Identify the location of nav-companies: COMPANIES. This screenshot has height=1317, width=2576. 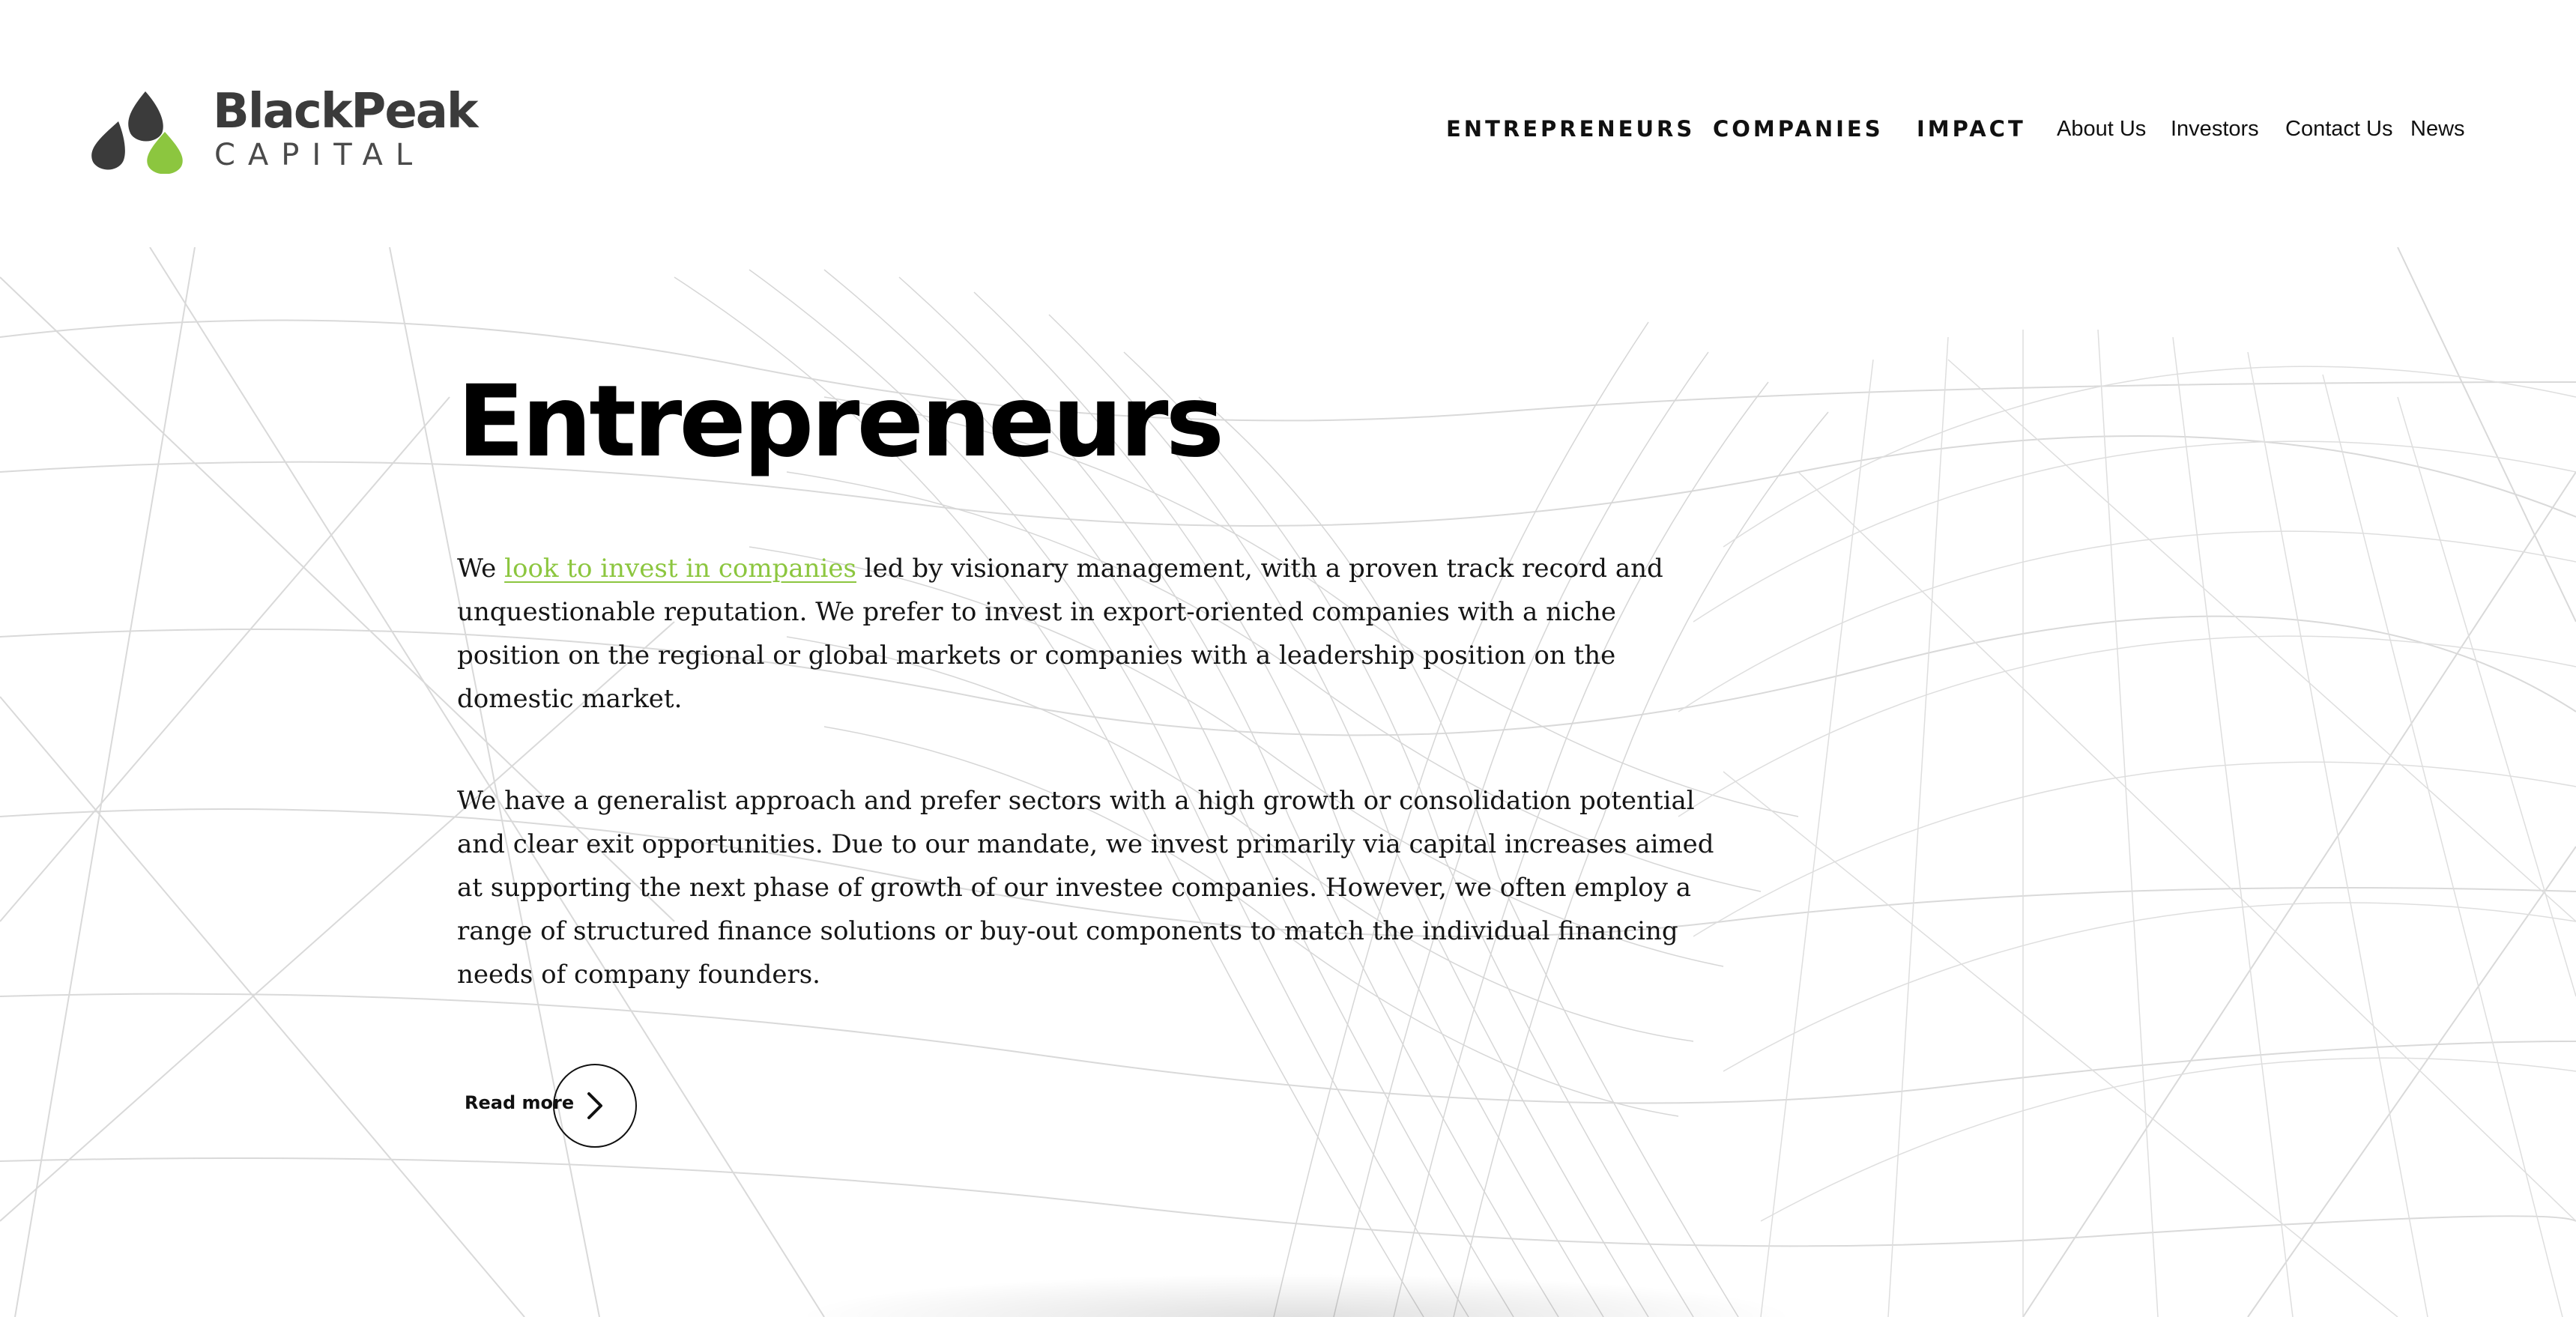
(1798, 128).